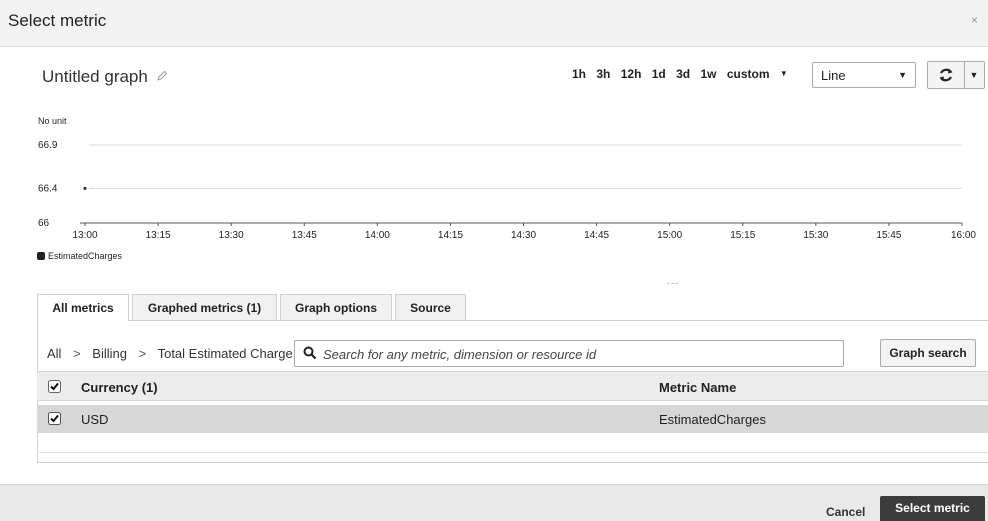  I want to click on select-all-checkbox, so click(54, 386).